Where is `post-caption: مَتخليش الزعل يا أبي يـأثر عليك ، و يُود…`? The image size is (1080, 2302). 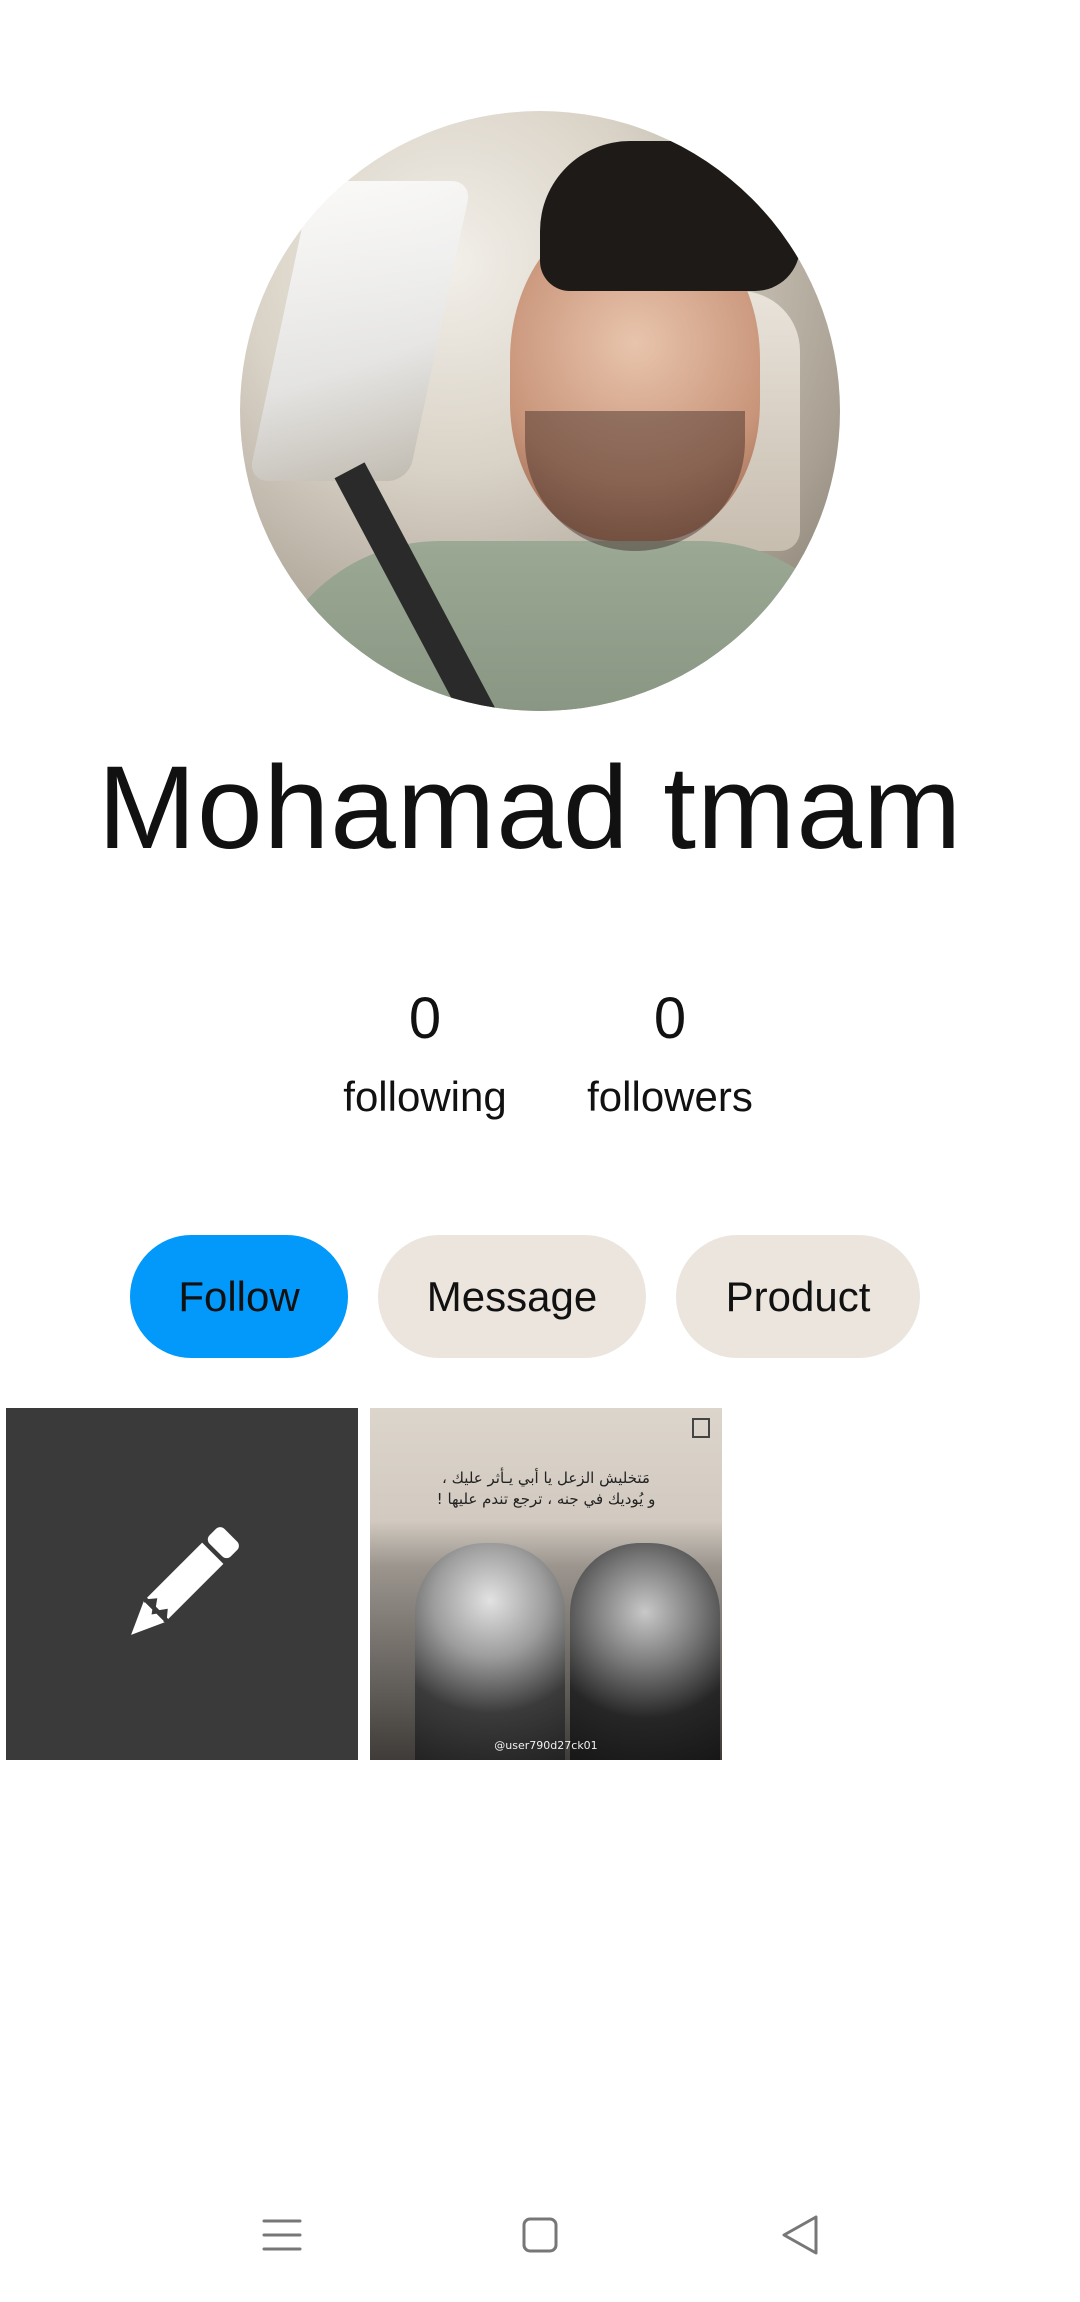 post-caption: مَتخليش الزعل يا أبي يـأثر عليك ، و يُود… is located at coordinates (546, 1489).